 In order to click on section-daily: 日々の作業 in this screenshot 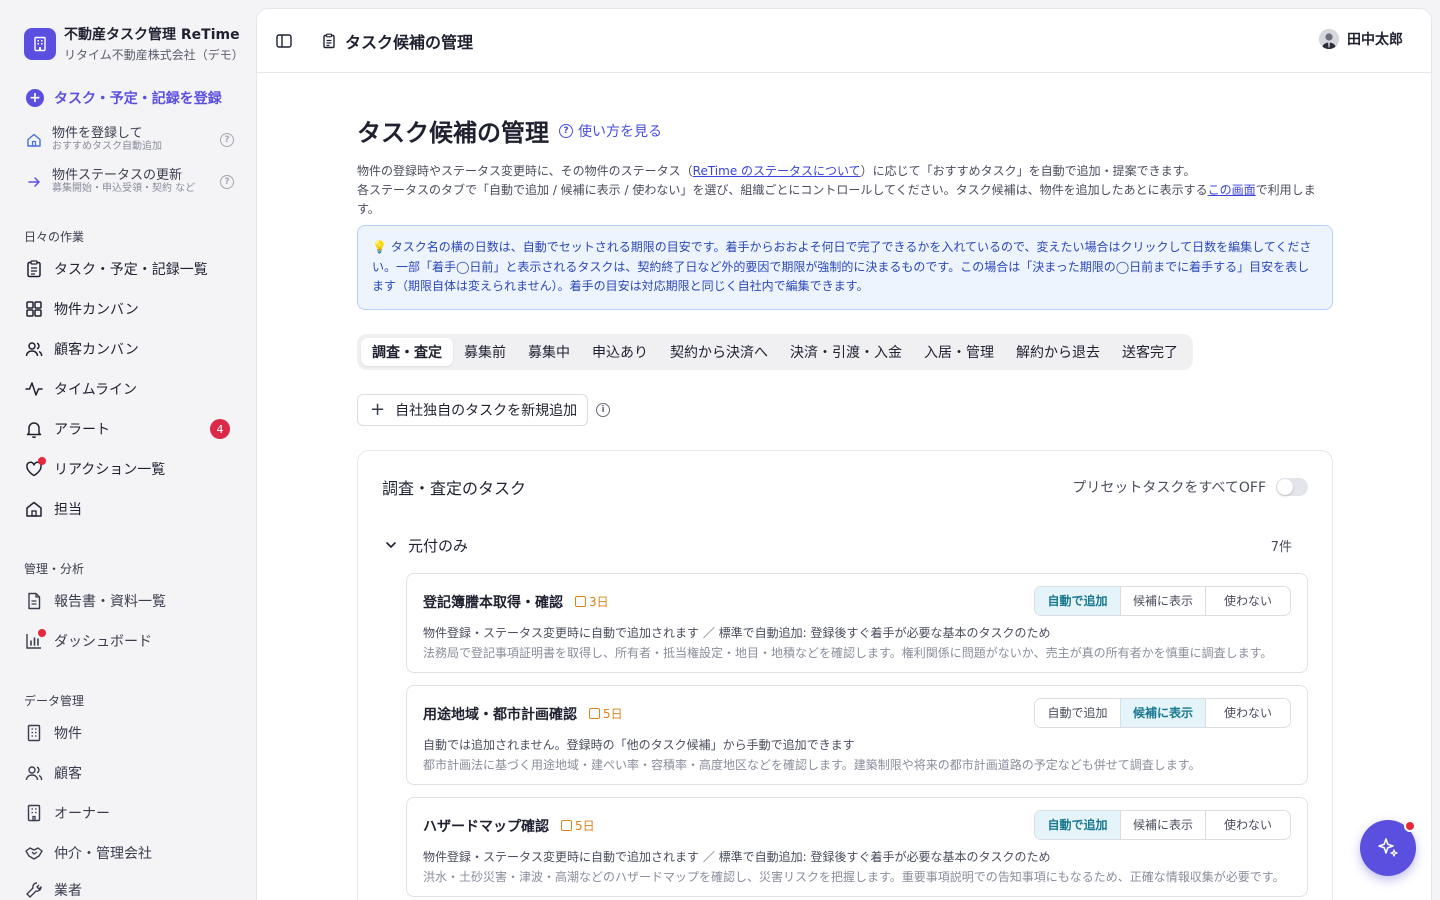, I will do `click(54, 237)`.